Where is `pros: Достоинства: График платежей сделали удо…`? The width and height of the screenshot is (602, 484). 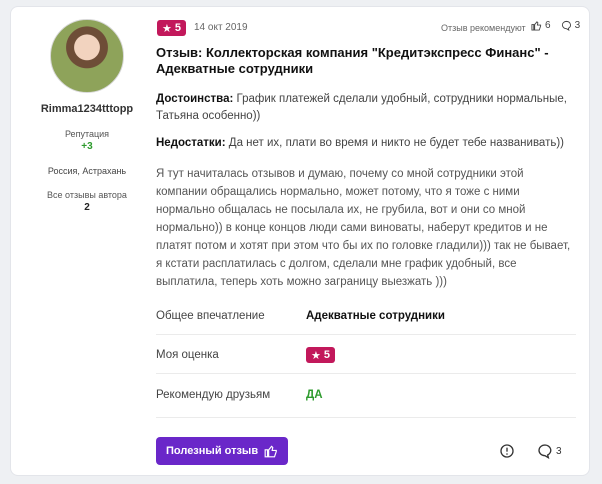 pros: Достоинства: График платежей сделали удо… is located at coordinates (366, 108).